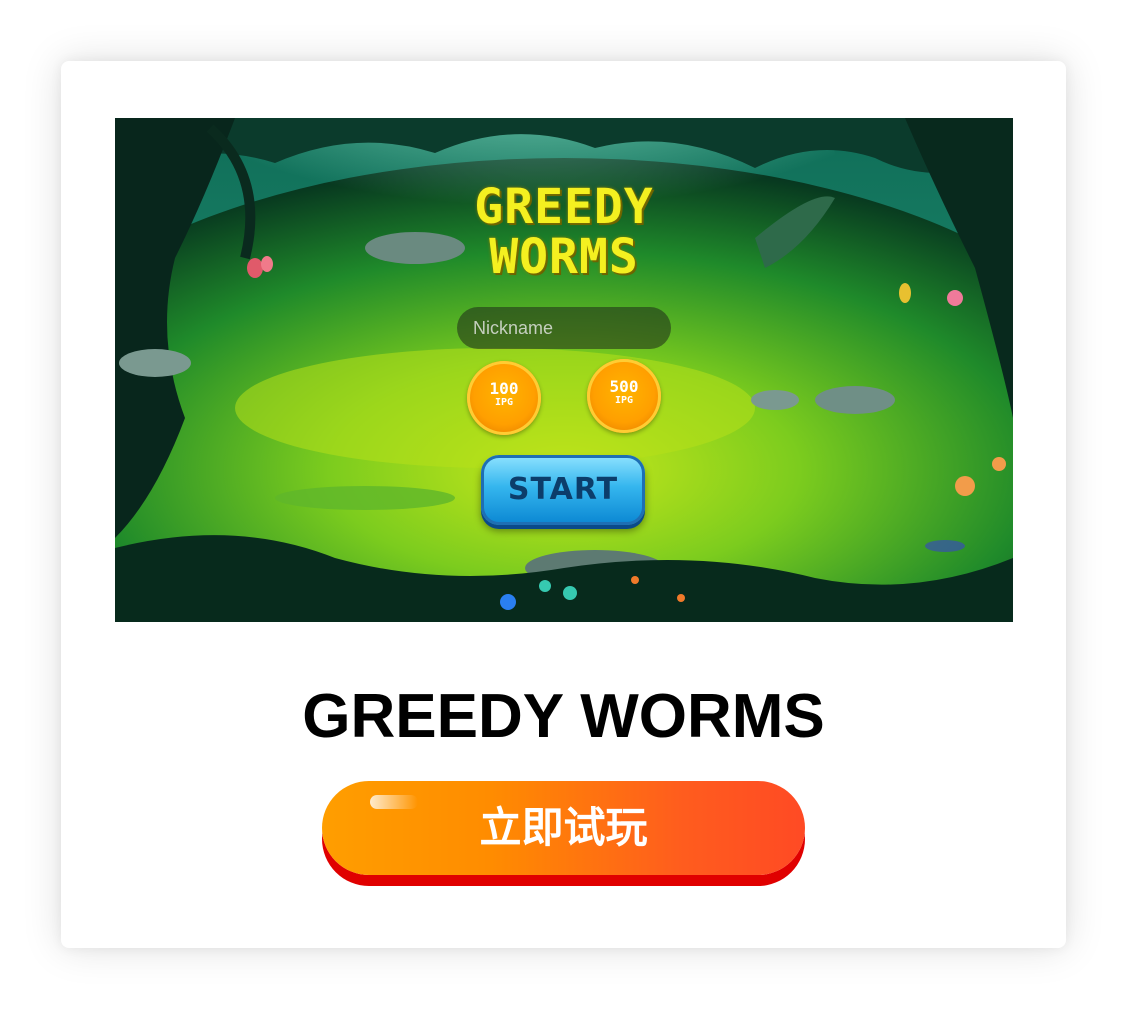  What do you see at coordinates (563, 716) in the screenshot?
I see `game-title: GREEDY WORMS` at bounding box center [563, 716].